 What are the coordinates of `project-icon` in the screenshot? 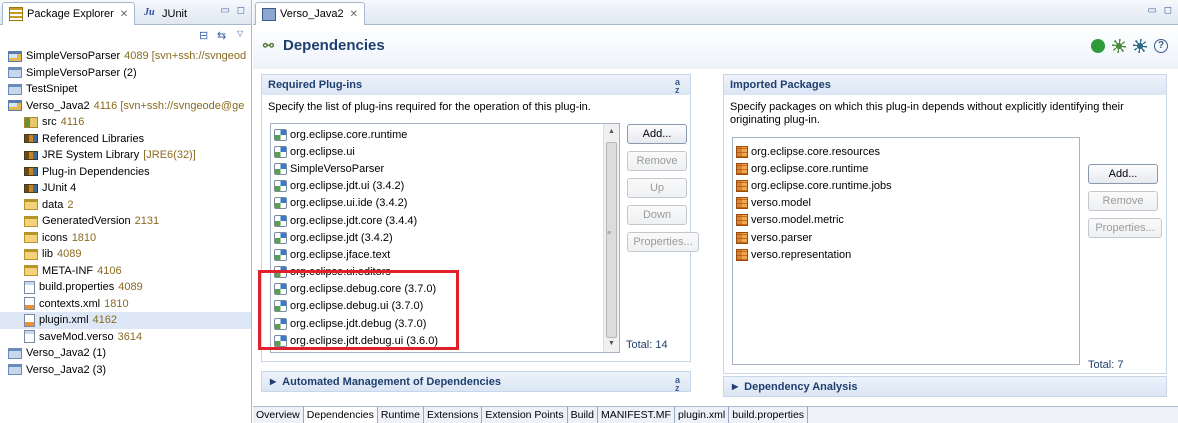 It's located at (15, 89).